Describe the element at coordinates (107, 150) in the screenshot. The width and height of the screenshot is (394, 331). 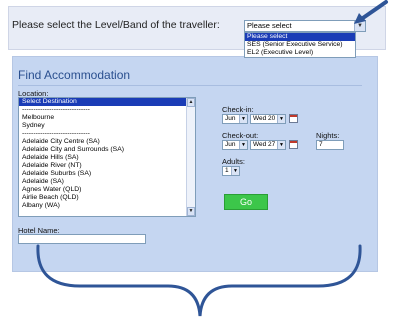
I see `list-item: Adelaide City and Surrounds (SA)` at that location.